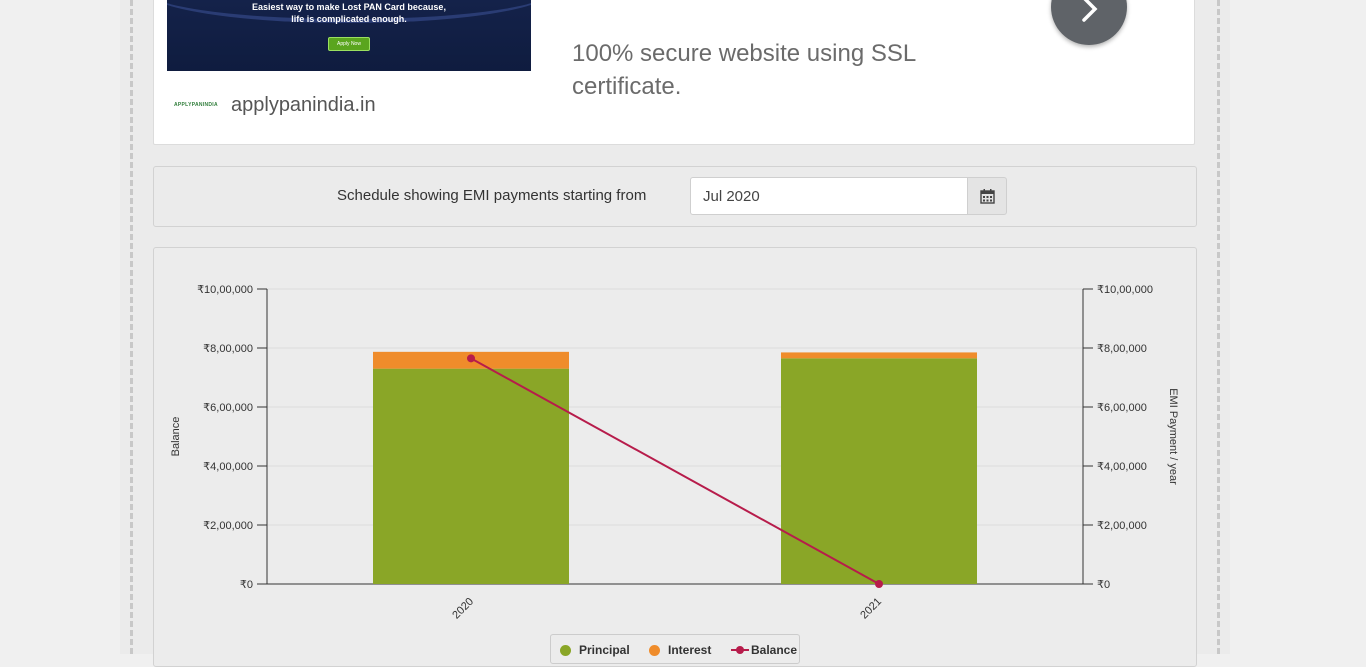 The height and width of the screenshot is (667, 1366). What do you see at coordinates (228, 349) in the screenshot?
I see `y-tick-label-left: ₹8,00,000` at bounding box center [228, 349].